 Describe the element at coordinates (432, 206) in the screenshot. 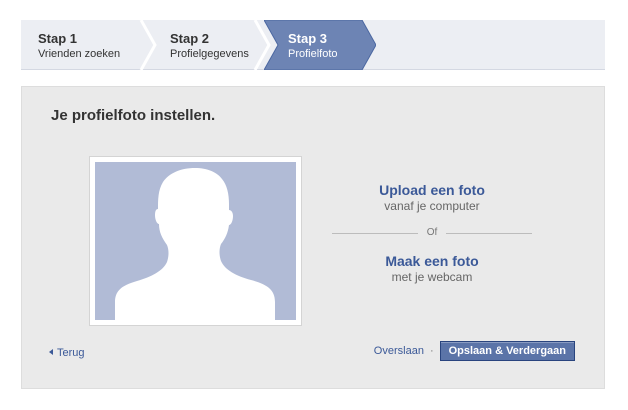

I see `upload-photo-subtitle: vanaf je computer` at that location.